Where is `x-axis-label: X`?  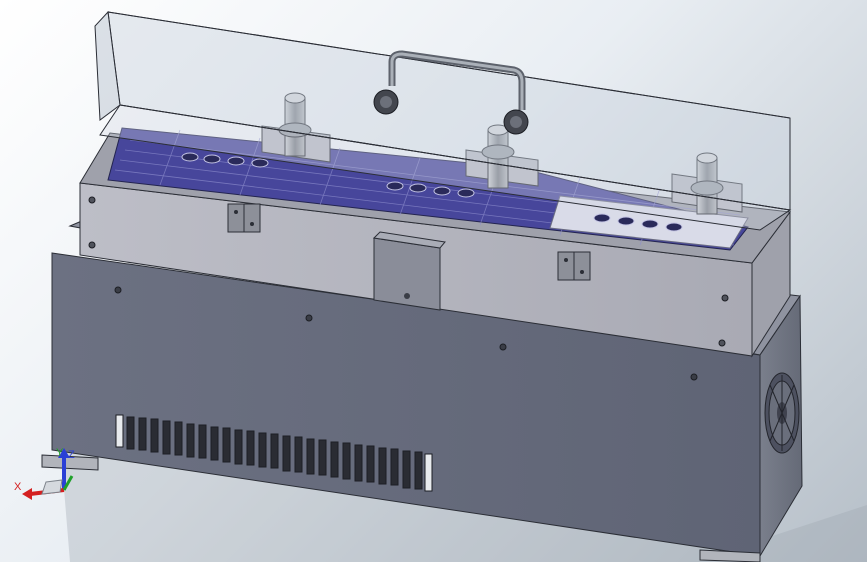 x-axis-label: X is located at coordinates (18, 487).